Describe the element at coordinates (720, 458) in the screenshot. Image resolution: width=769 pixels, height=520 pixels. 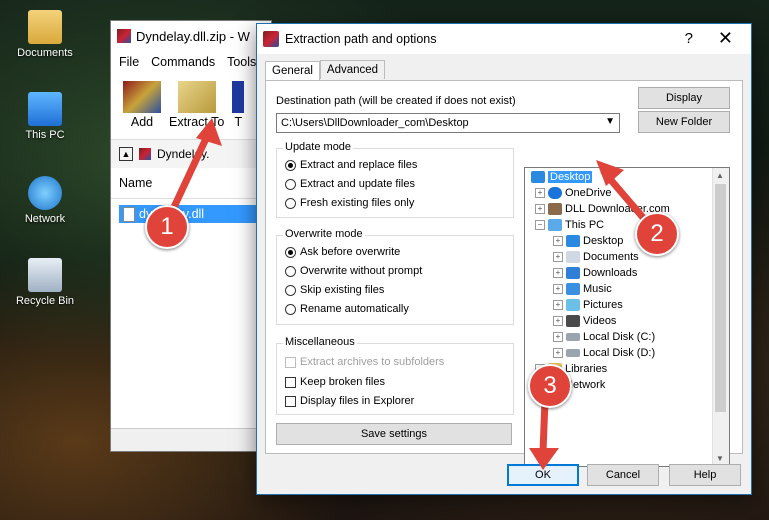
I see `scroll-down-icon: ▼` at that location.